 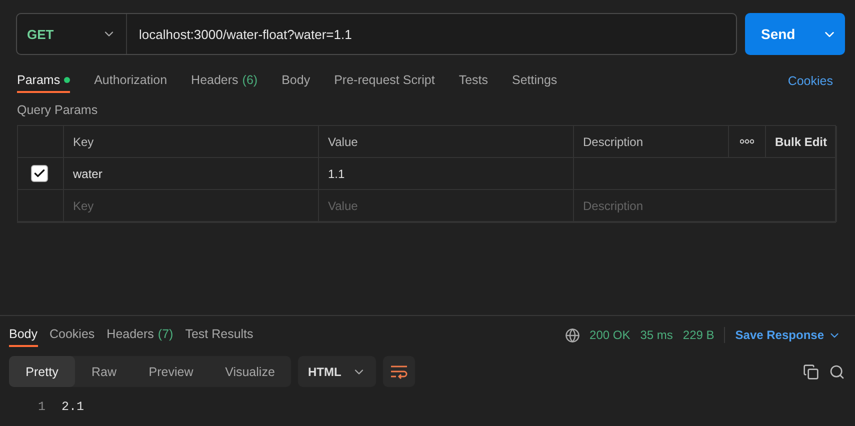 I want to click on save-response-link: Save Response, so click(x=788, y=335).